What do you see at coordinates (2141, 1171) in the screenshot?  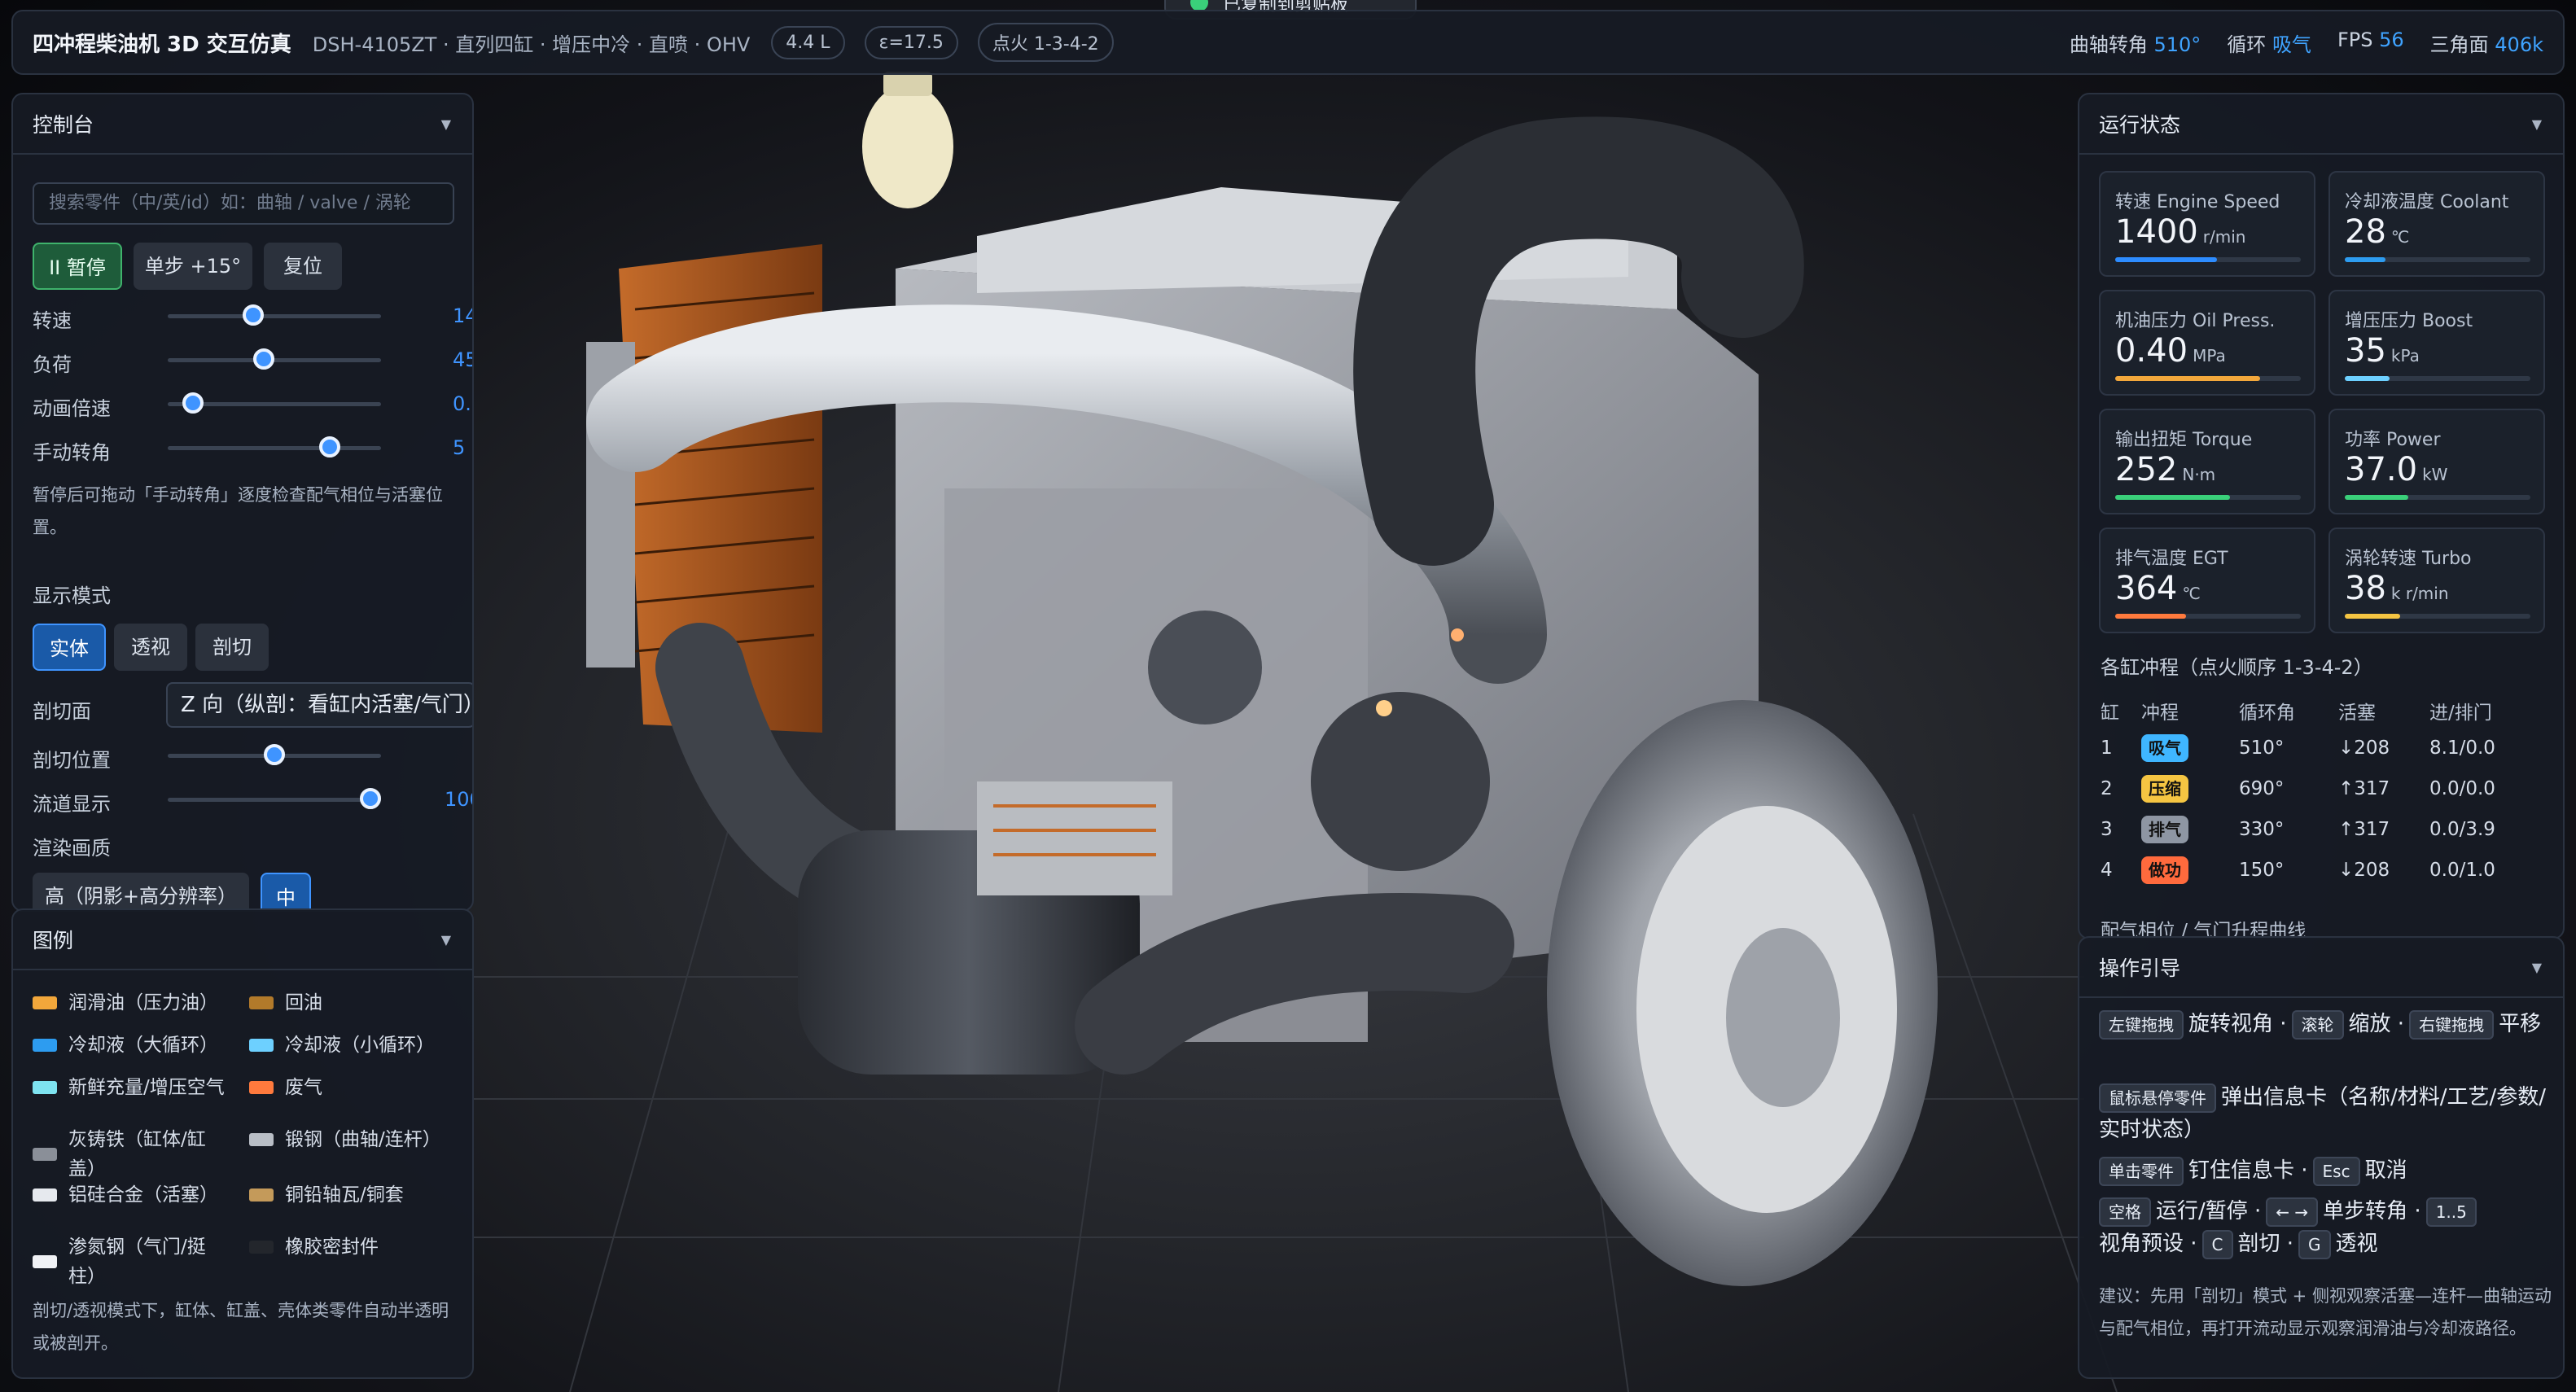 I see `key-click: 单击零件` at bounding box center [2141, 1171].